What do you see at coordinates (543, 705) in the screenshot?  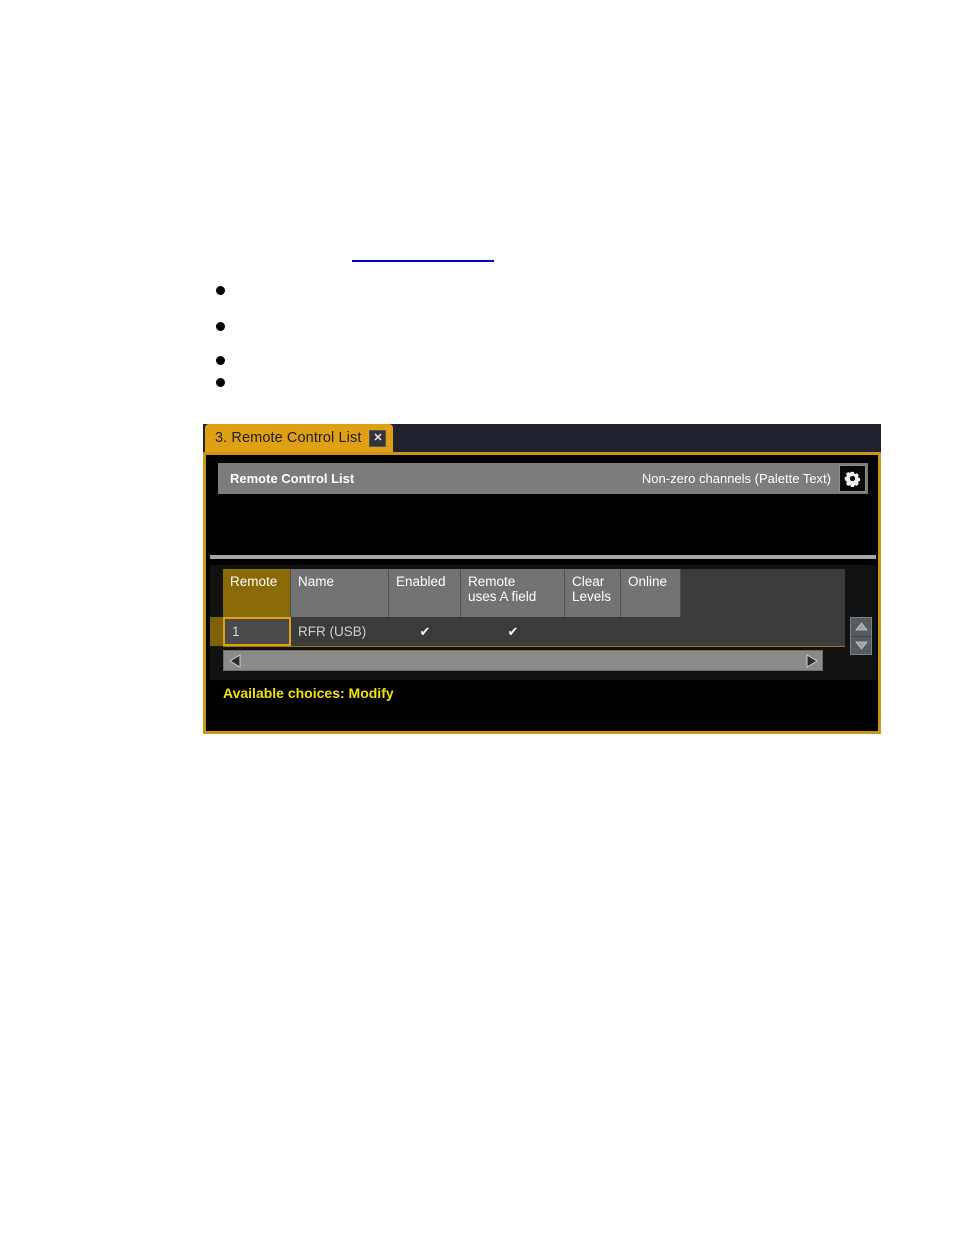 I see `dialog-footer: Available choices: Modify` at bounding box center [543, 705].